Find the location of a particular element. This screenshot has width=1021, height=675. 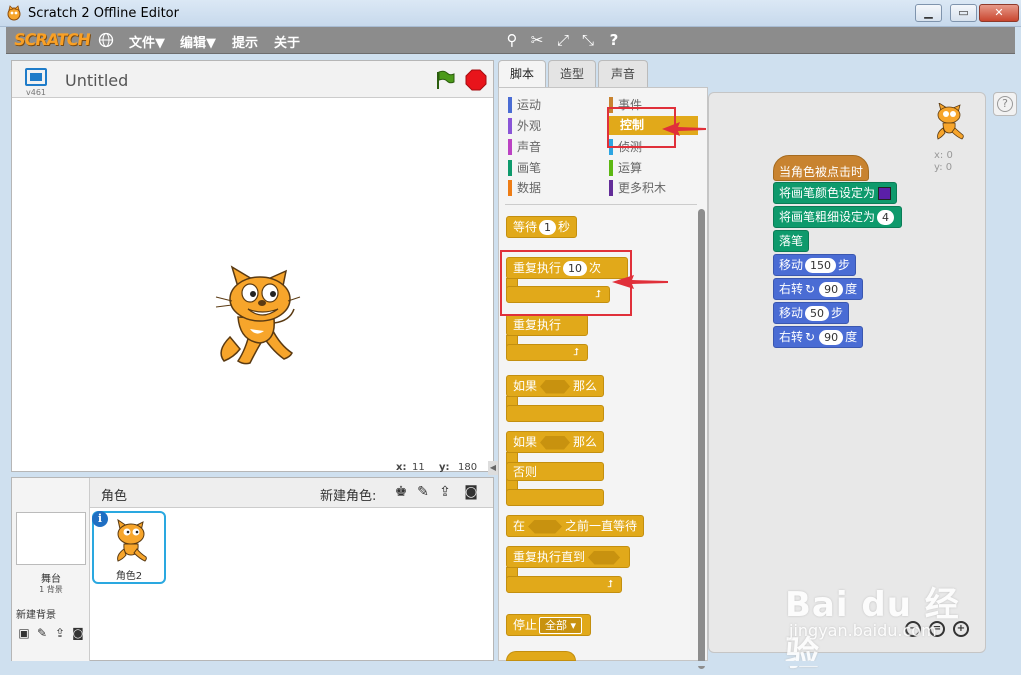

project-title: Untitled is located at coordinates (96, 80).